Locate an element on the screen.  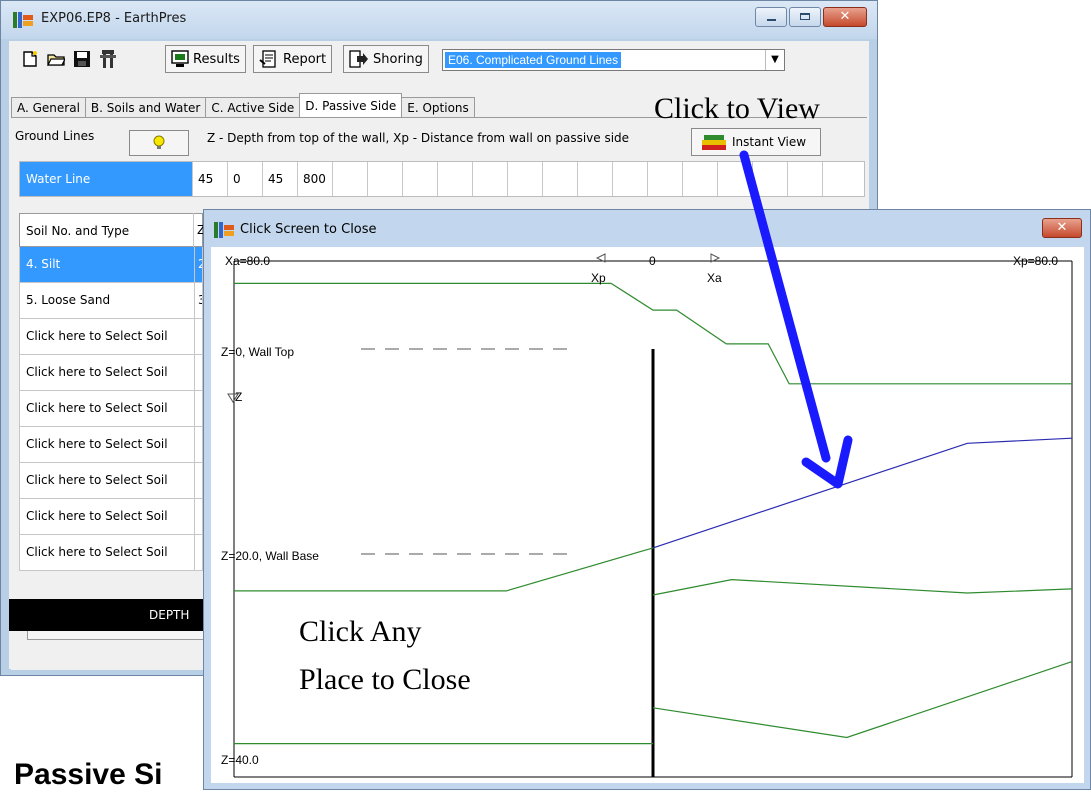
water-line-label: Water Line is located at coordinates (106, 179).